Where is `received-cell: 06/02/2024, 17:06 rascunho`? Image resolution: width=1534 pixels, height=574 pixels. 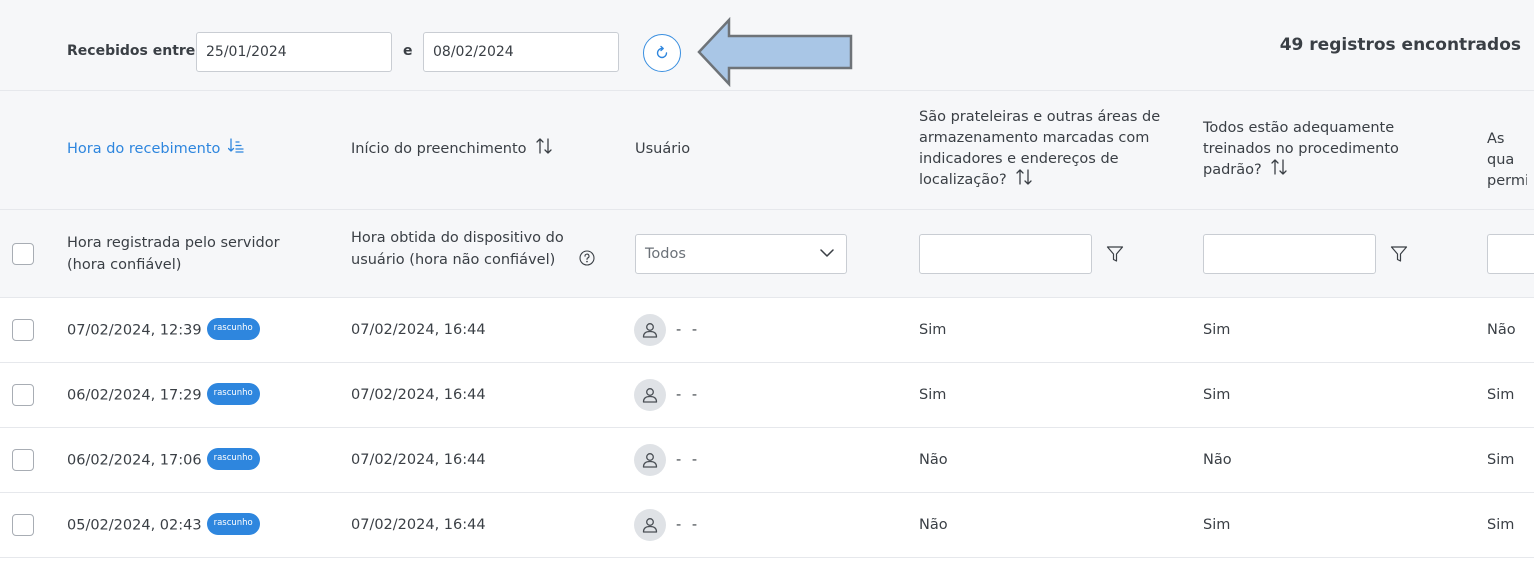 received-cell: 06/02/2024, 17:06 rascunho is located at coordinates (163, 459).